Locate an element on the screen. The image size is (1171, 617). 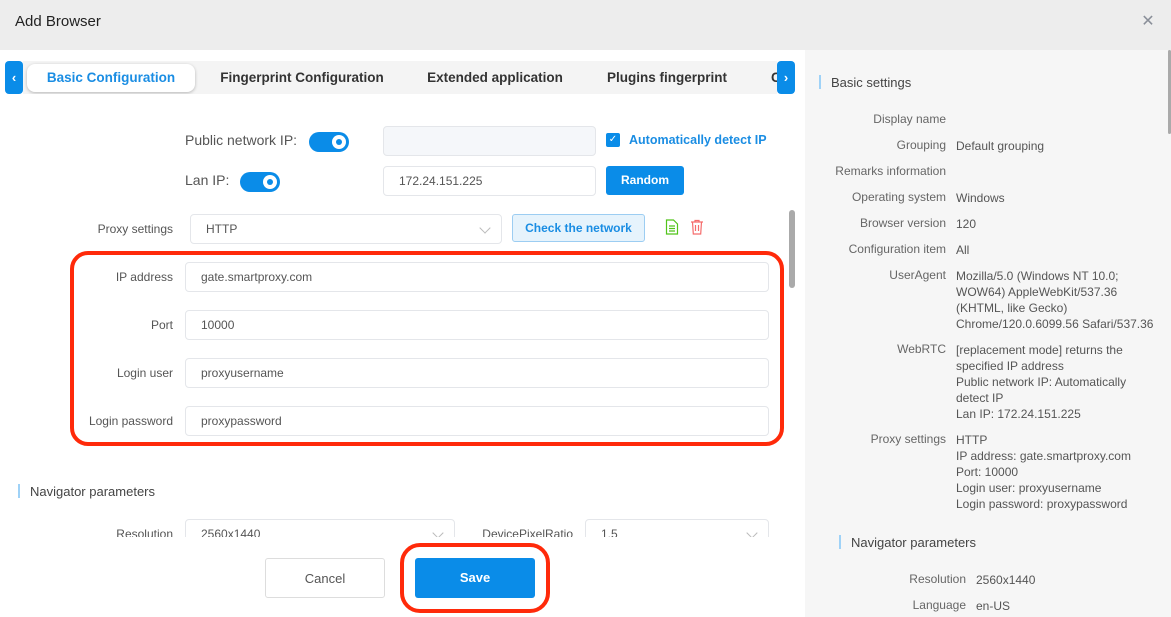
login-user-label: Login user is located at coordinates (144, 373).